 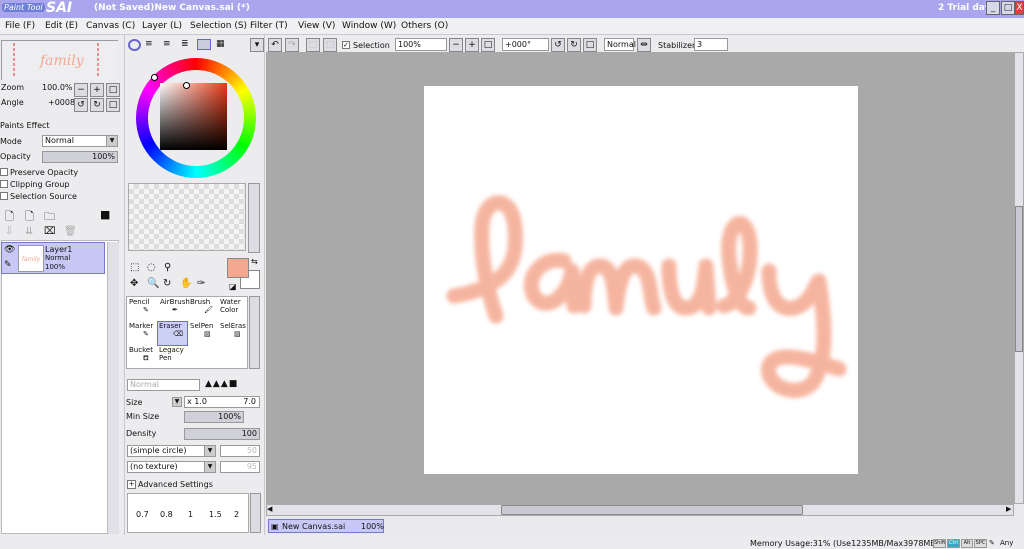 I want to click on saturation-value-square, so click(x=193, y=116).